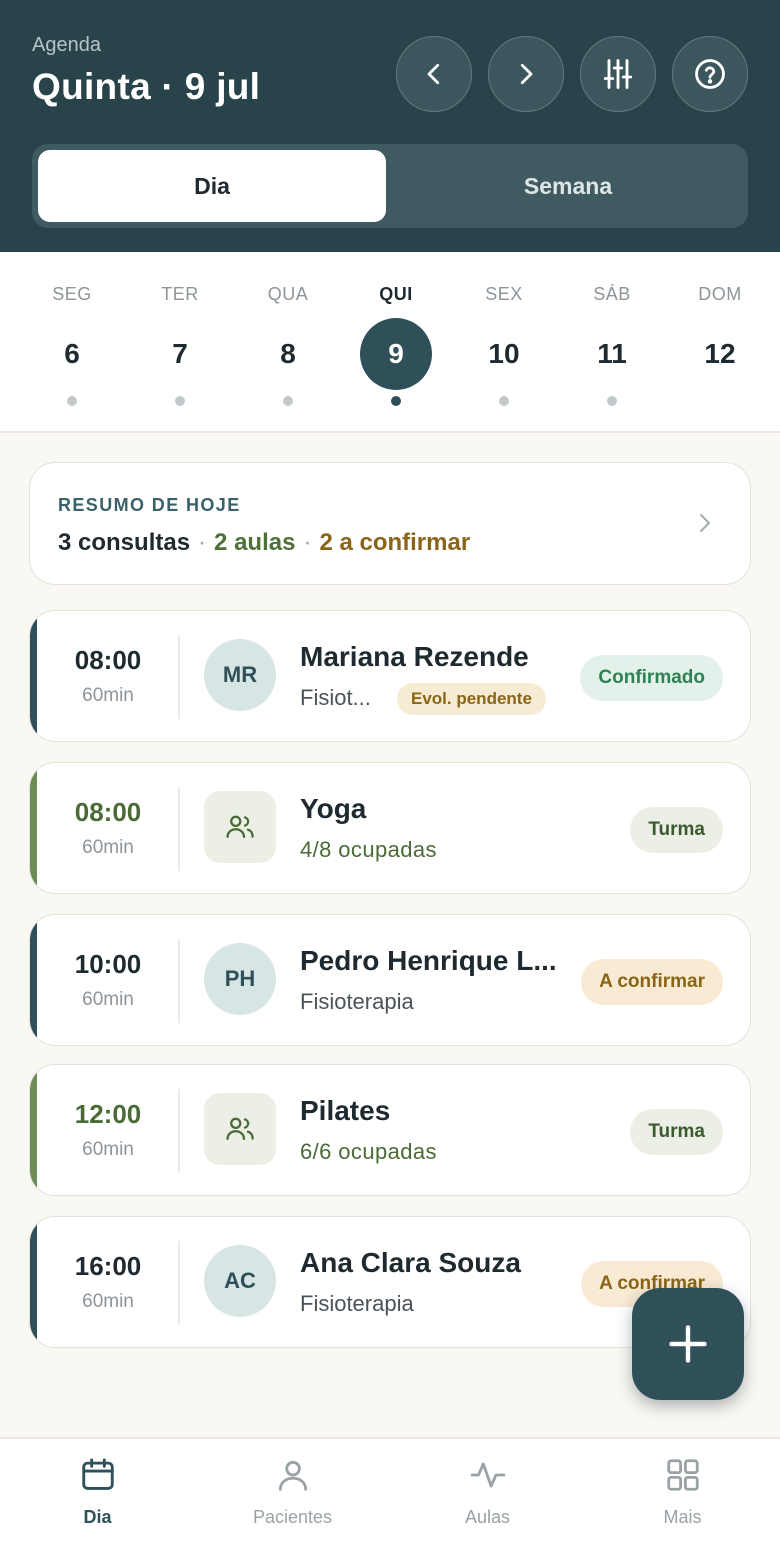 Image resolution: width=780 pixels, height=1560 pixels. Describe the element at coordinates (72, 294) in the screenshot. I see `day-name: SEG` at that location.